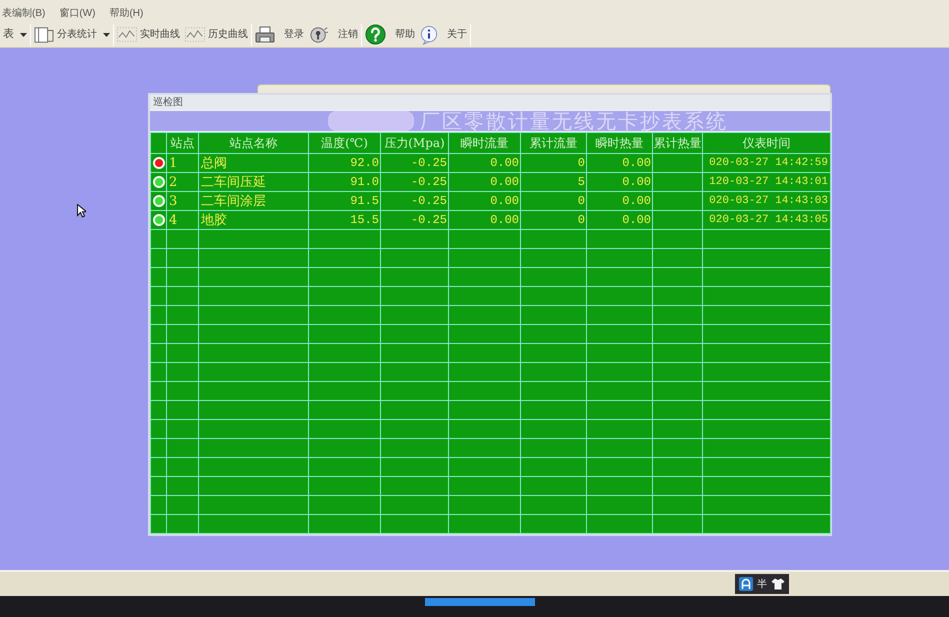  I want to click on table-cell: 020-03-27 14:42:59, so click(766, 163).